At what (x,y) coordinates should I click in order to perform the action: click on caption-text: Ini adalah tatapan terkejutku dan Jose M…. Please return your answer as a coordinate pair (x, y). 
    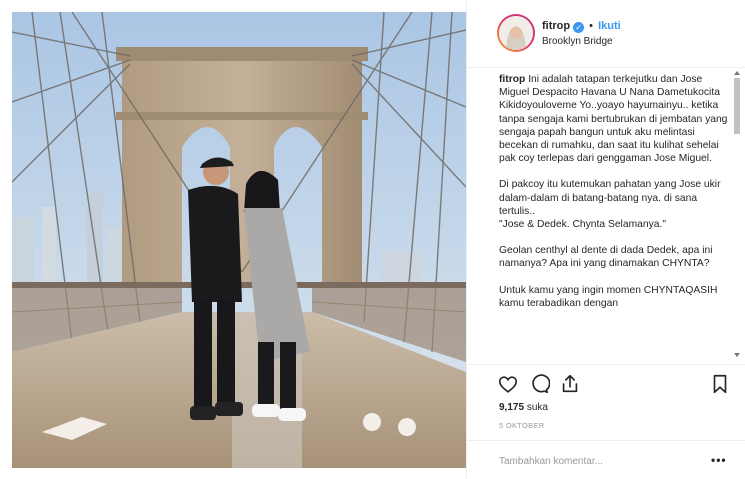
    Looking at the image, I should click on (613, 119).